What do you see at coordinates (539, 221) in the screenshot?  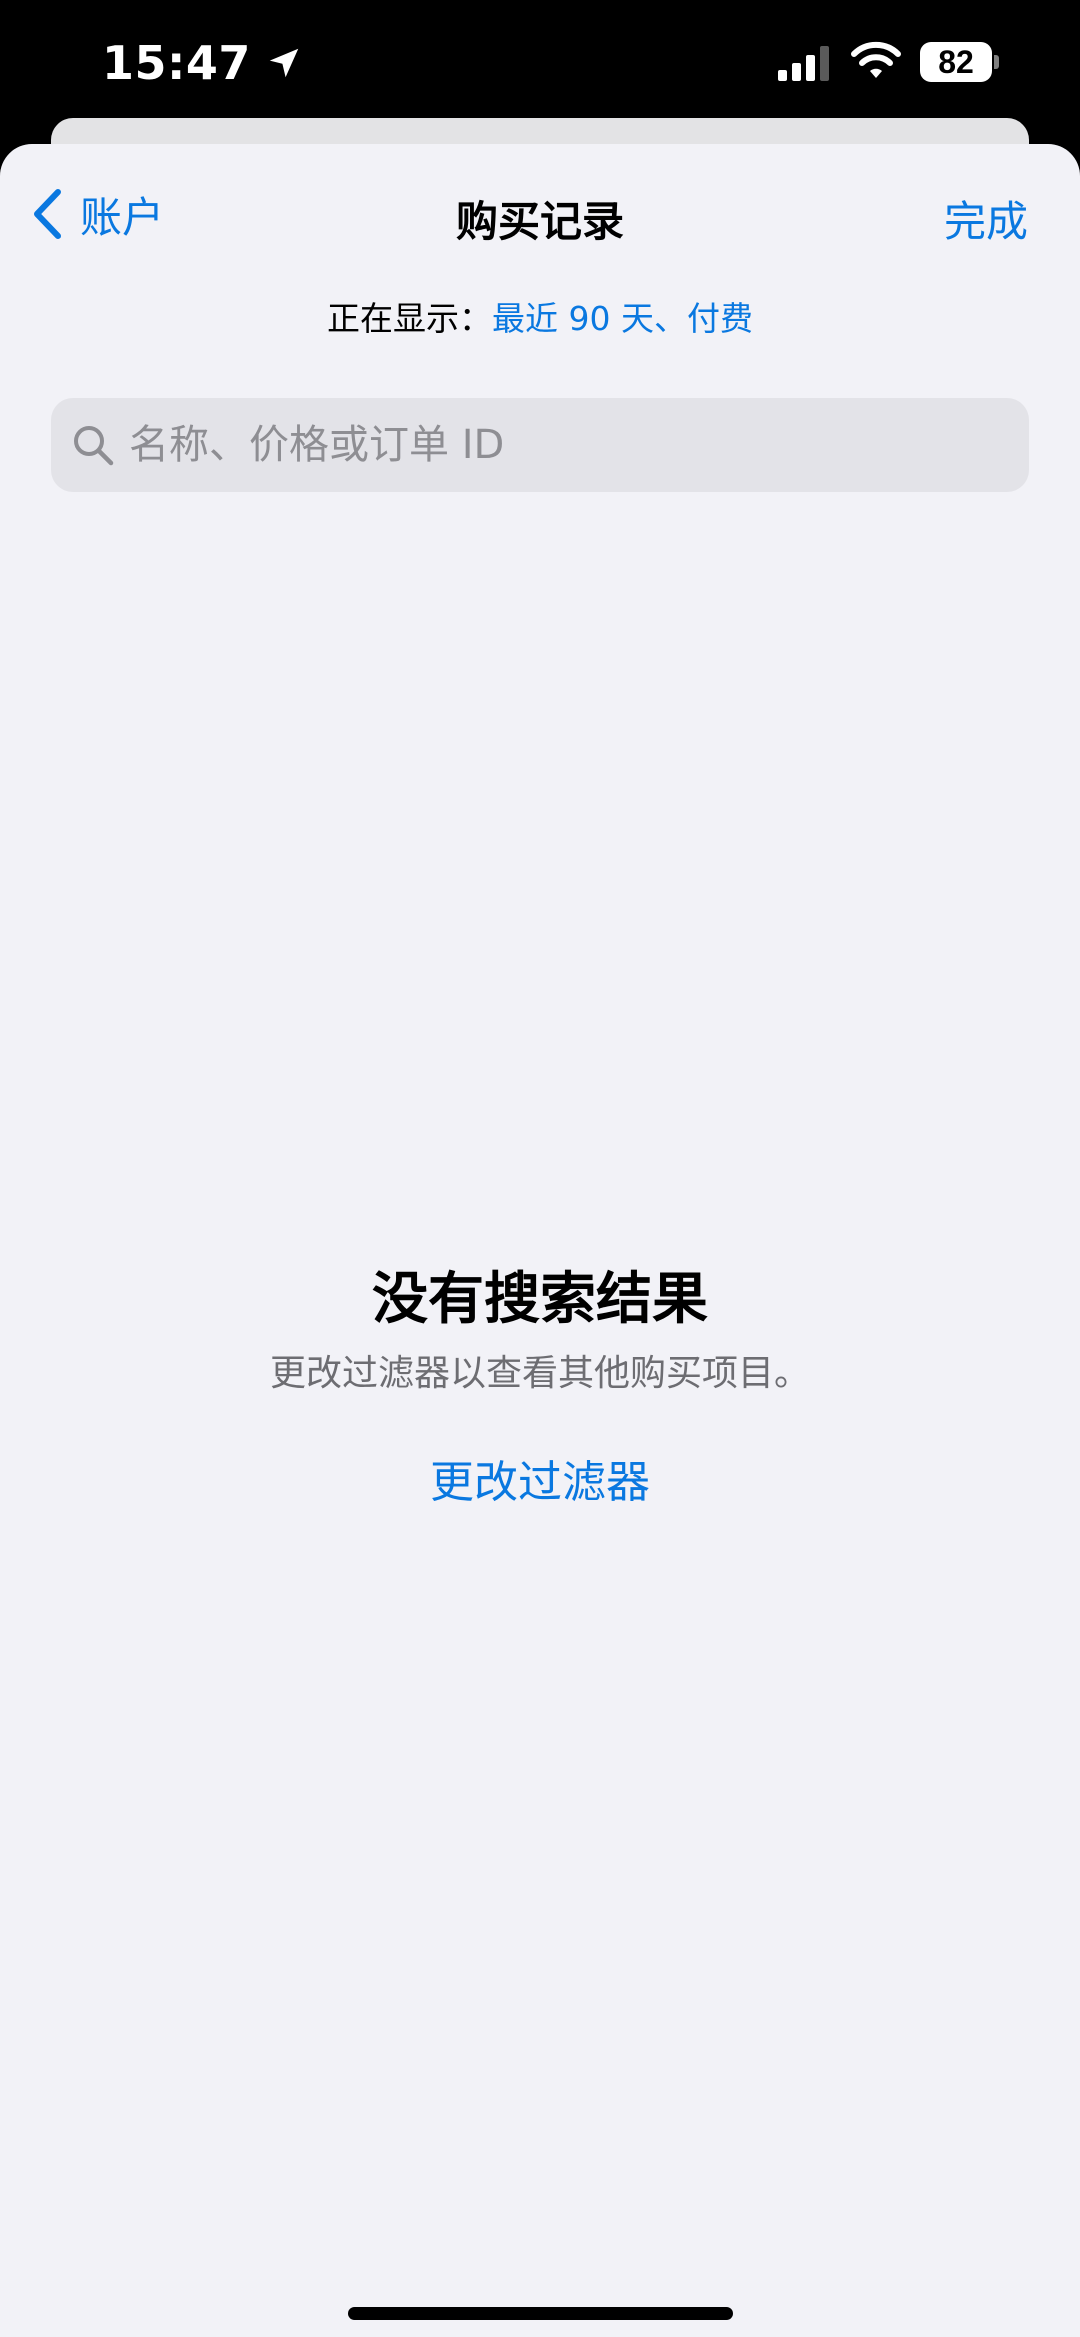 I see `page-title: 购买记录` at bounding box center [539, 221].